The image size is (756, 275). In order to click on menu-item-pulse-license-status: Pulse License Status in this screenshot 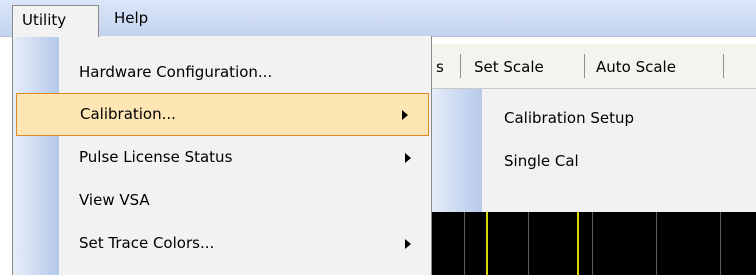, I will do `click(222, 157)`.